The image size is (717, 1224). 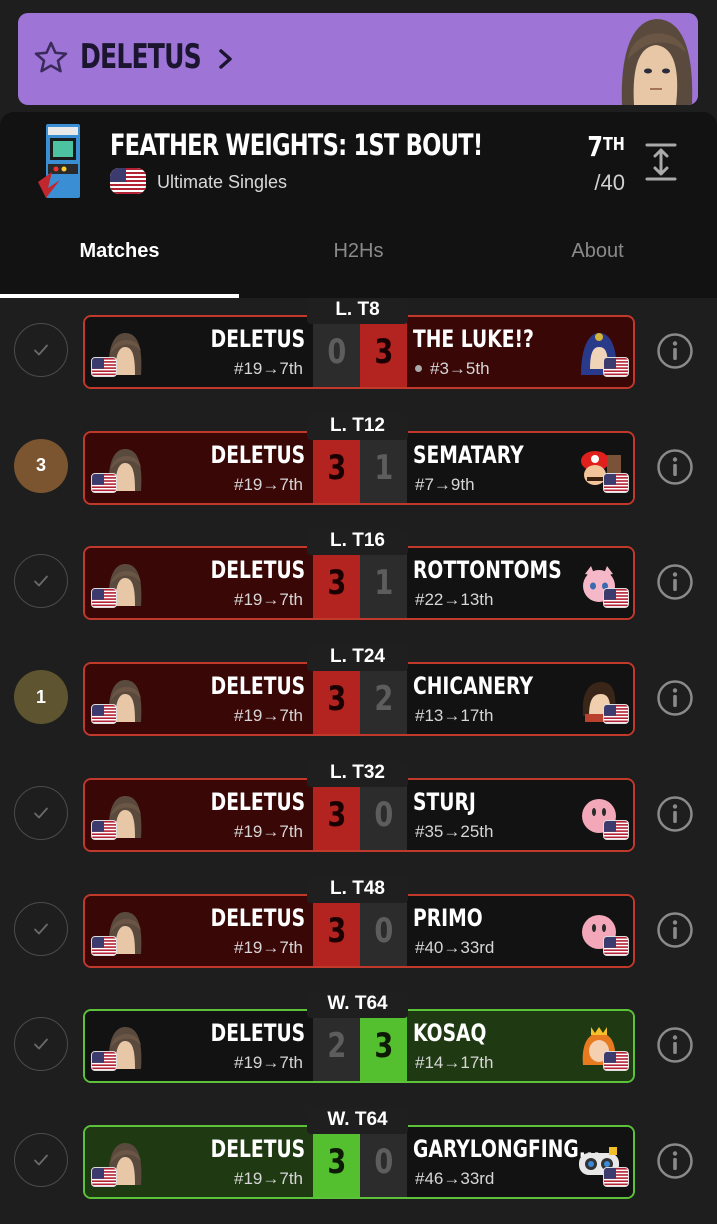 I want to click on match-row: DELETUS#19→7th30PRIMO#40→33rdL. T48, so click(x=358, y=935).